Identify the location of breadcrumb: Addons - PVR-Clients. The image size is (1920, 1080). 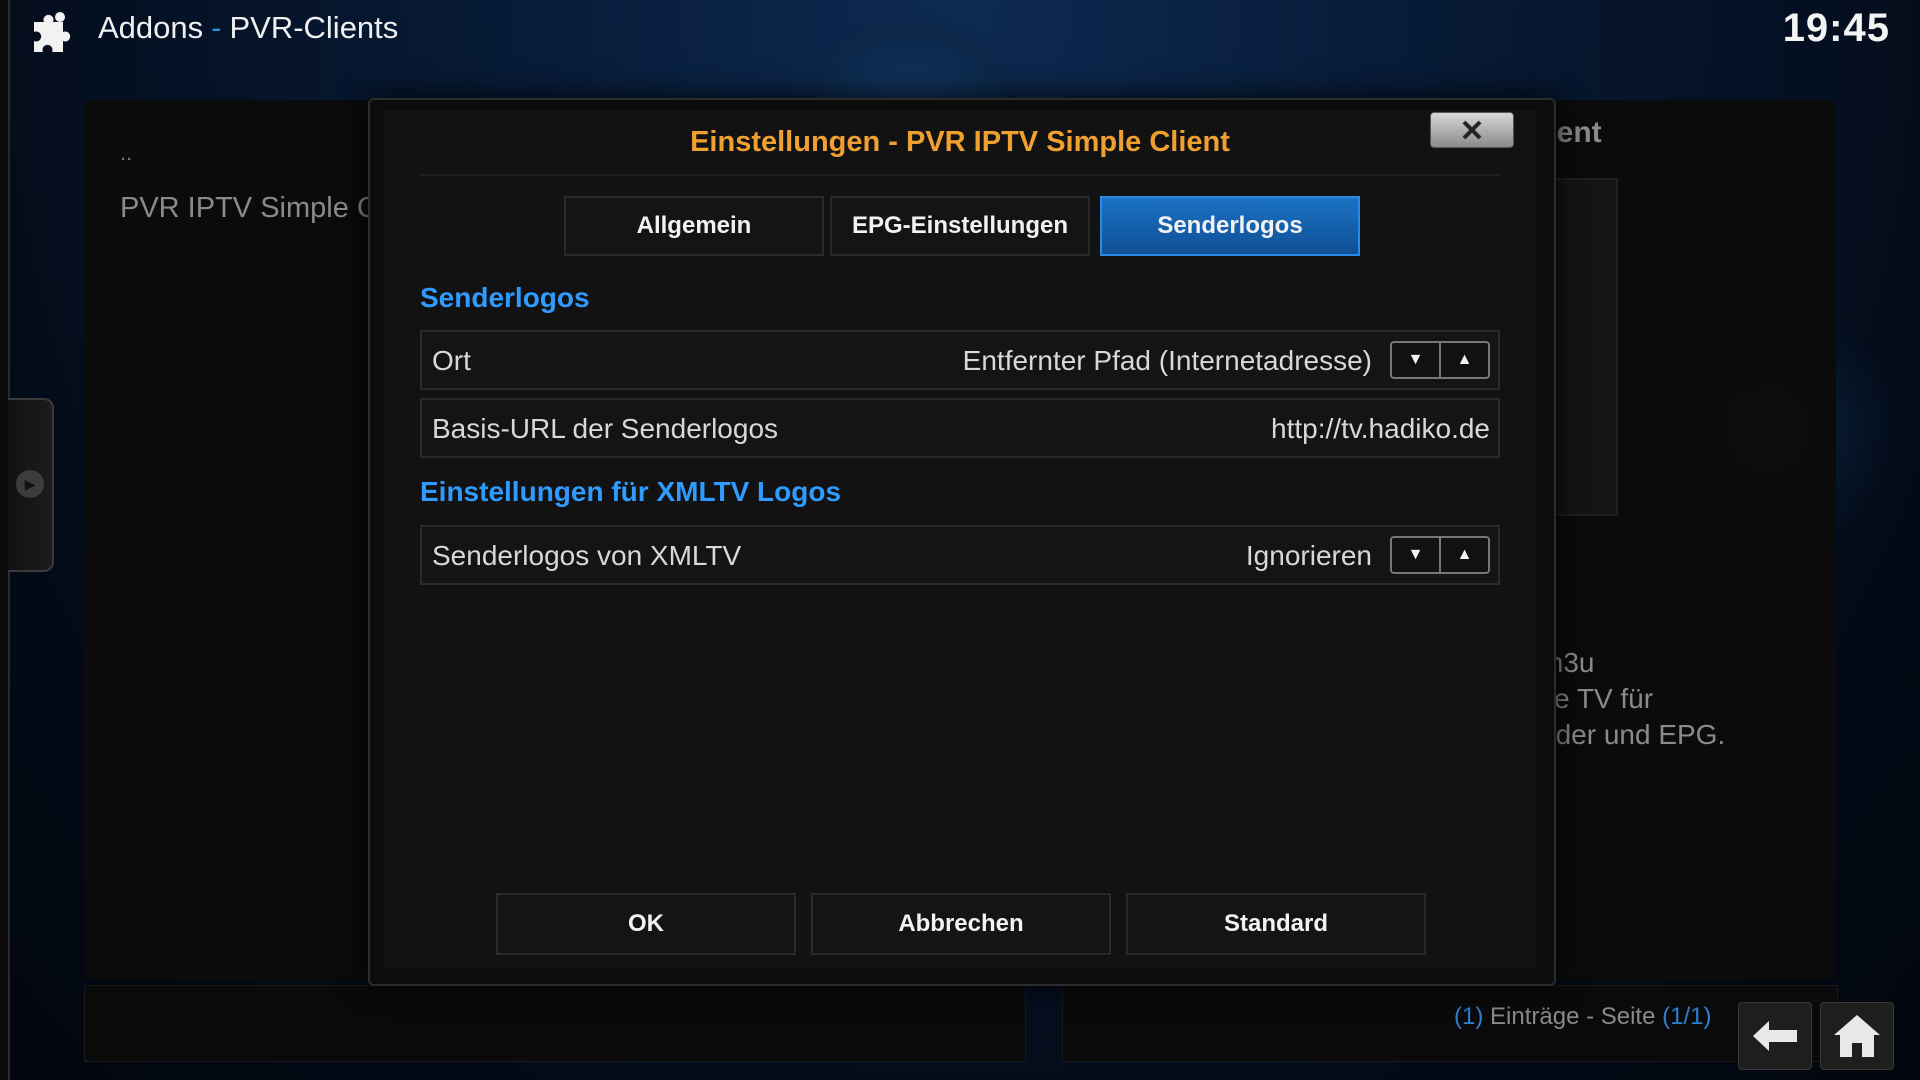
(248, 28).